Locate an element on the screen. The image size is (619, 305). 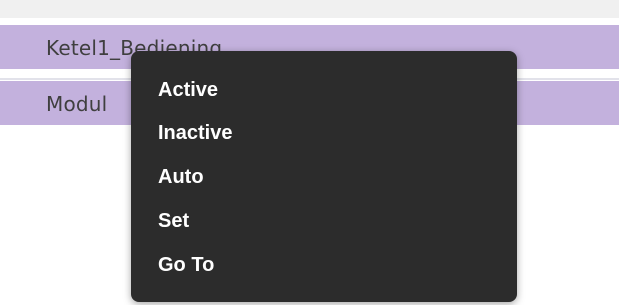
row-label: Modul is located at coordinates (77, 104).